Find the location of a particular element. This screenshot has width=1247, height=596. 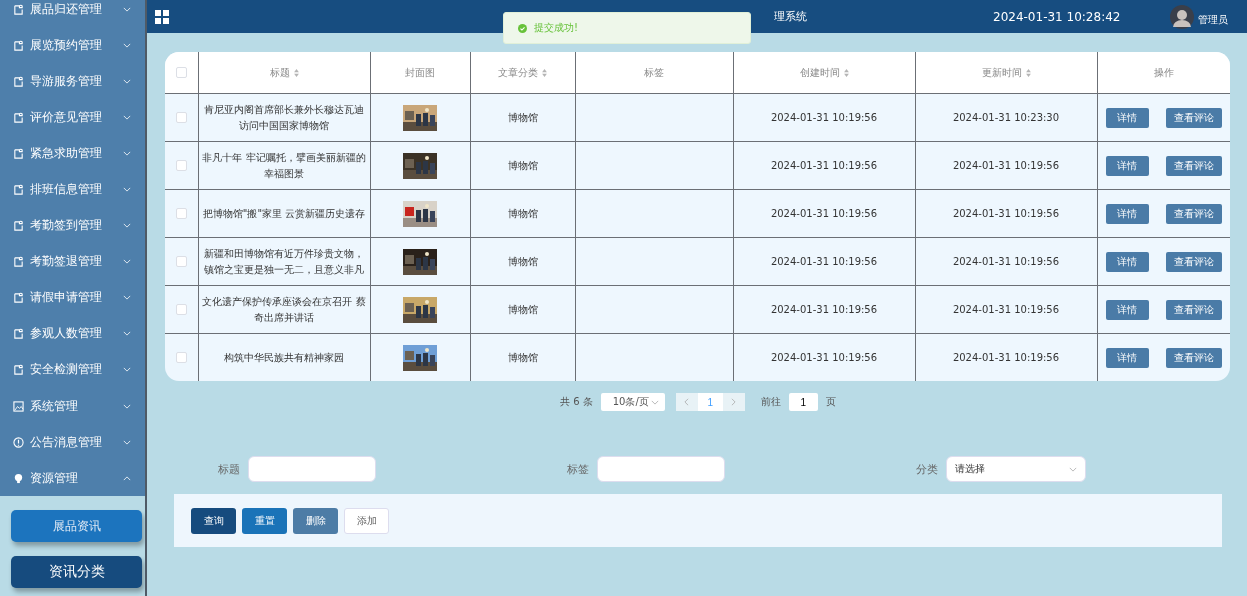

page-number: 1 is located at coordinates (710, 402).